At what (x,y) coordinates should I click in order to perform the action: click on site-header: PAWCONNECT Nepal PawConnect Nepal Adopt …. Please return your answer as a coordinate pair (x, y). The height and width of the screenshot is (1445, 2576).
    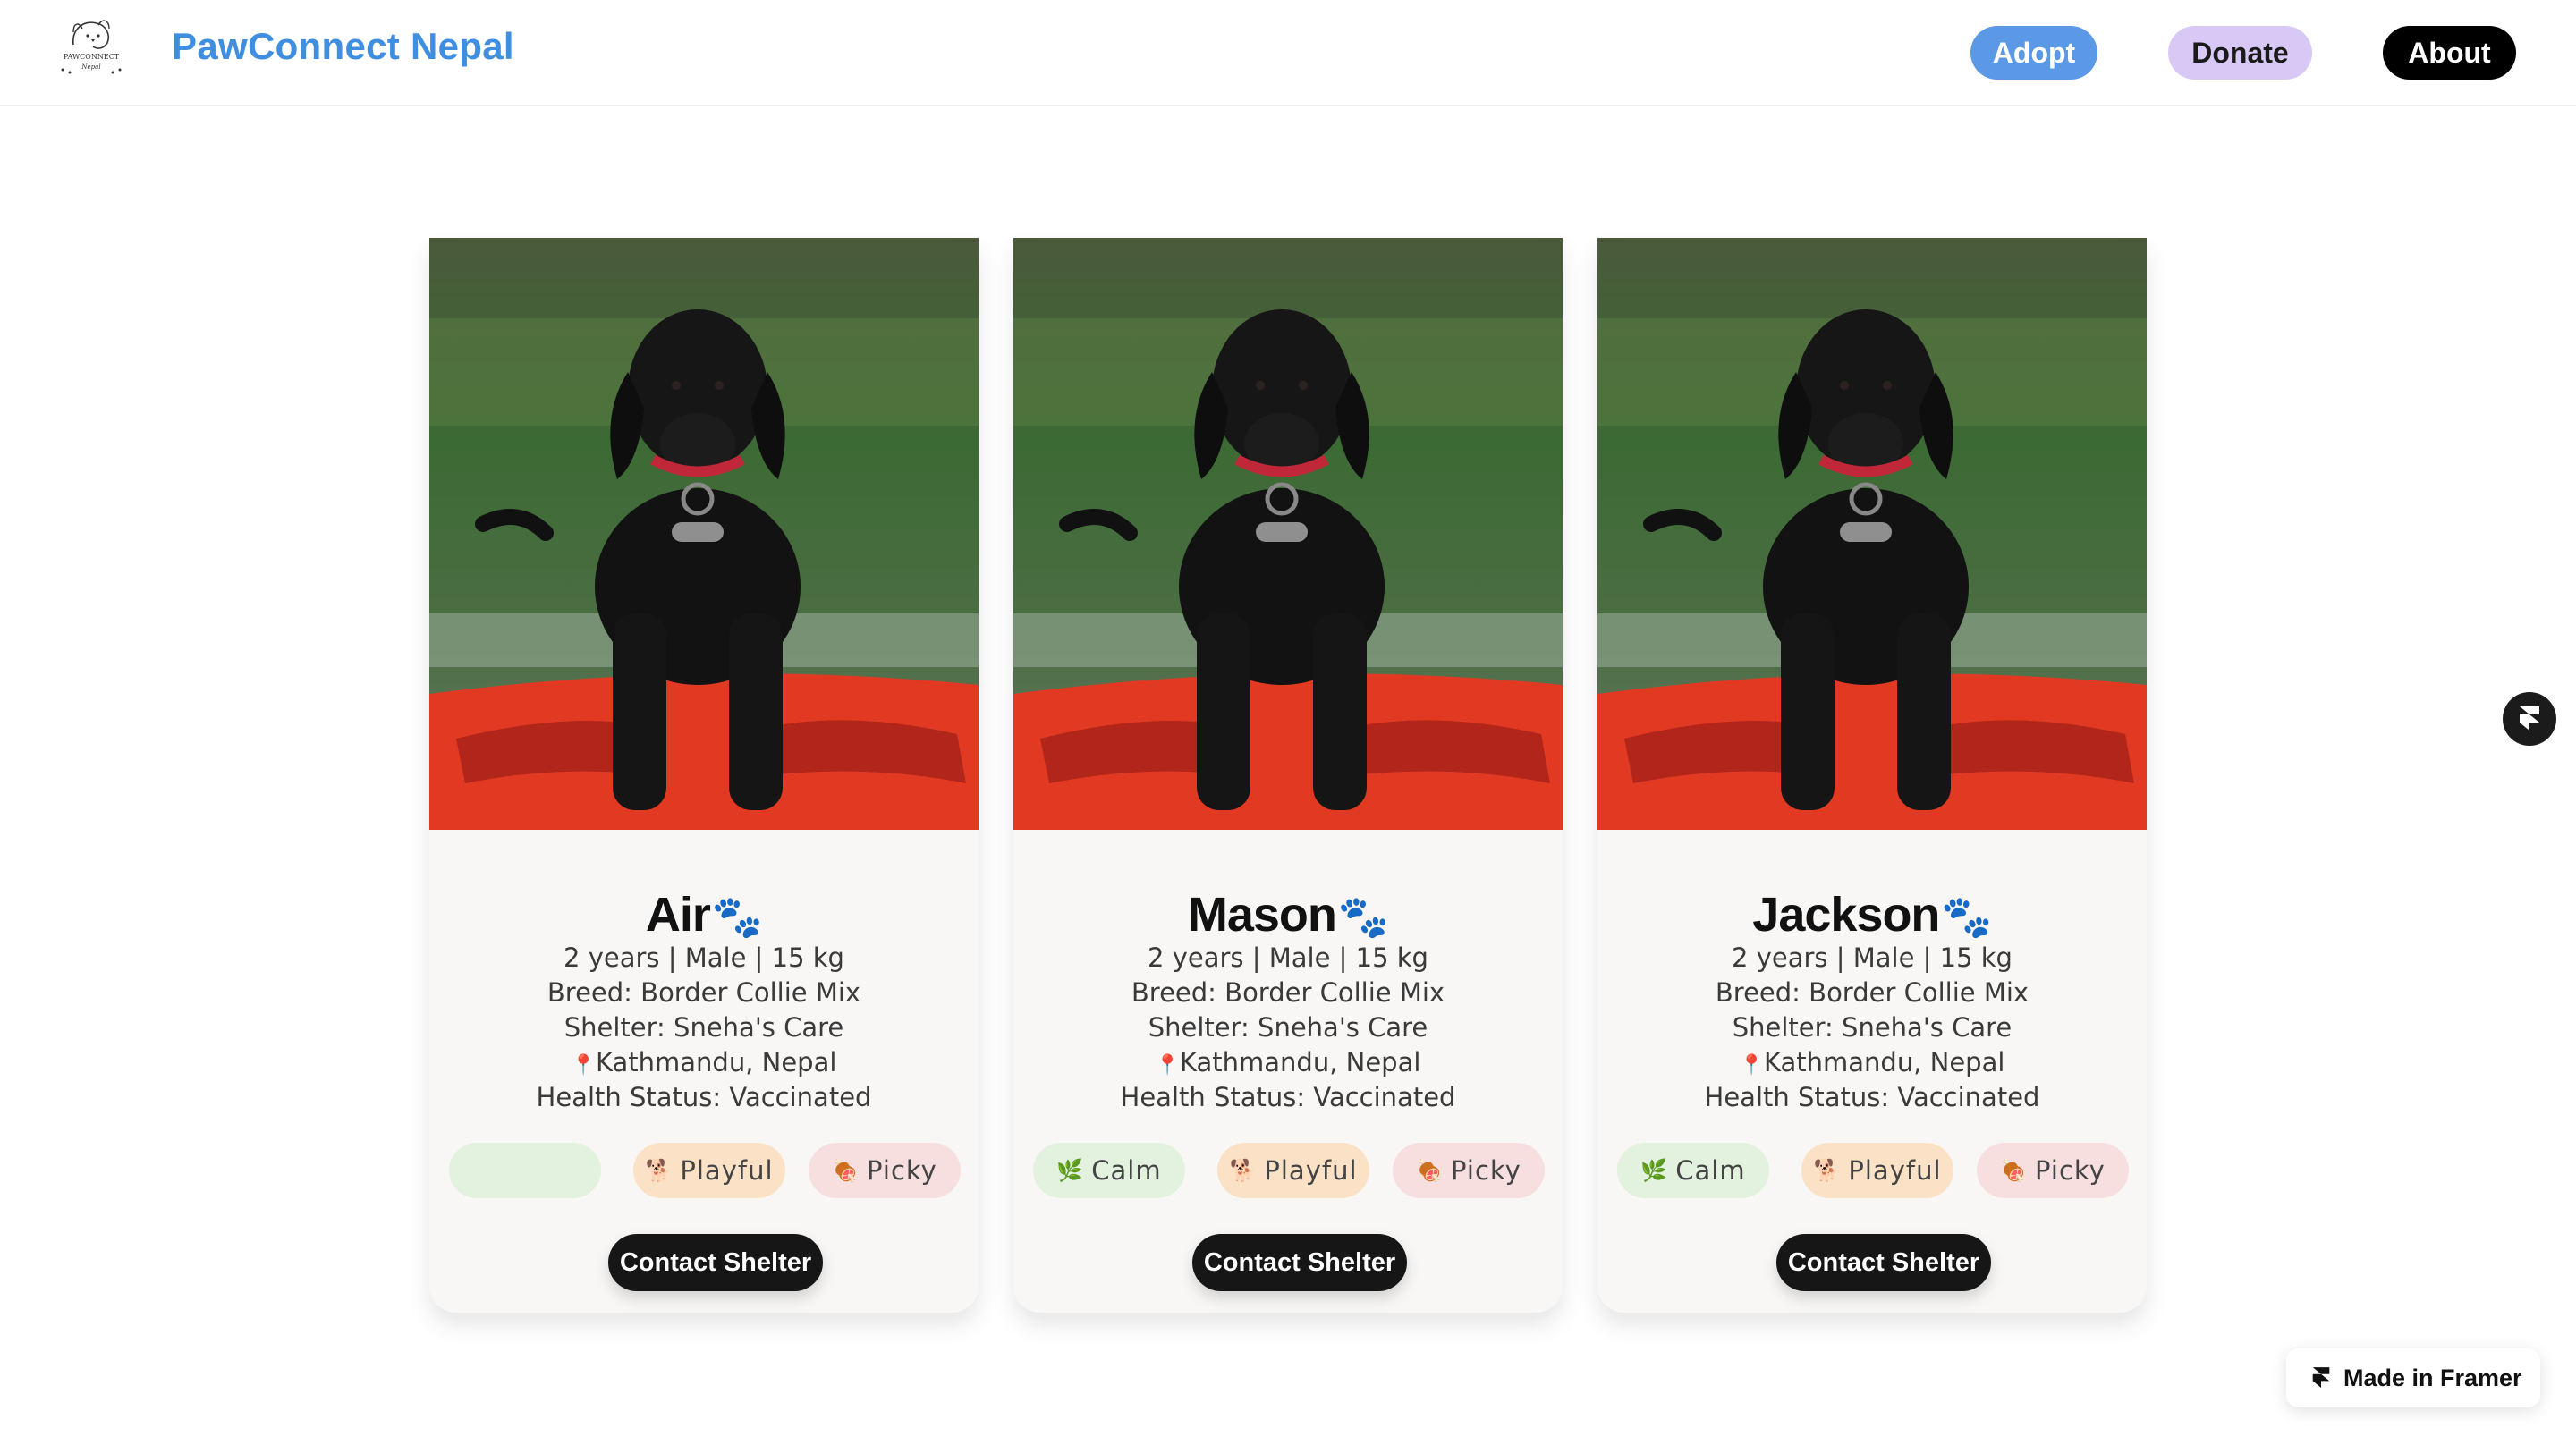
    Looking at the image, I should click on (1288, 53).